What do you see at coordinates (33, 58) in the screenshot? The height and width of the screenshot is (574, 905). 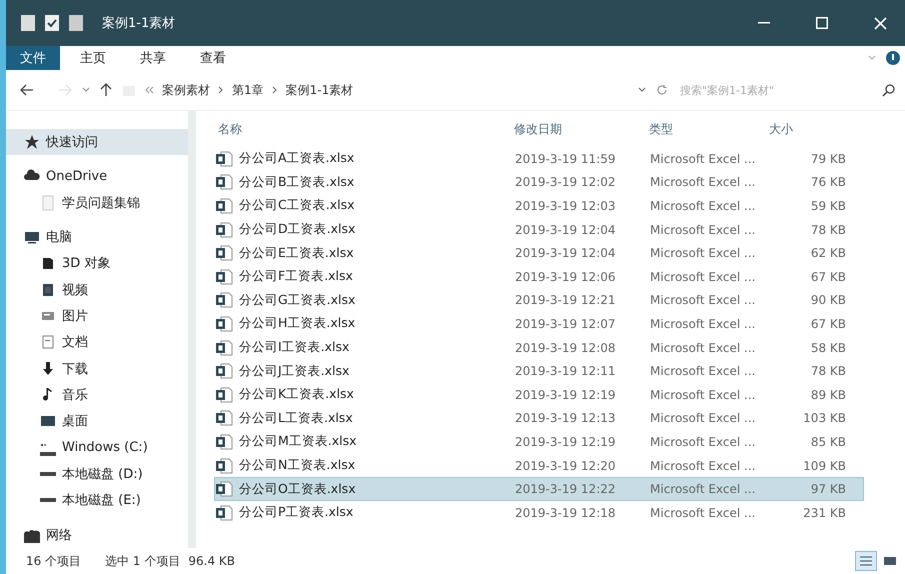 I see `file-menu-tab: 文件` at bounding box center [33, 58].